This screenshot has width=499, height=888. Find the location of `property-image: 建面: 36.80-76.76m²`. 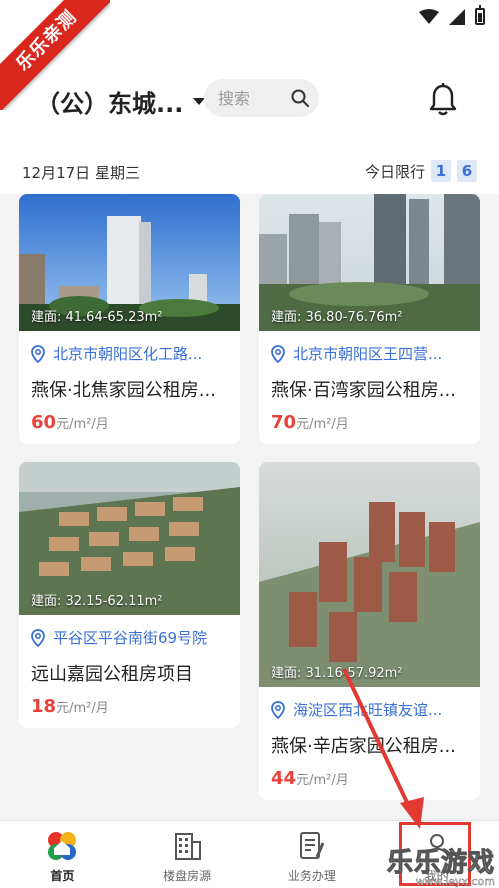

property-image: 建面: 36.80-76.76m² is located at coordinates (369, 262).